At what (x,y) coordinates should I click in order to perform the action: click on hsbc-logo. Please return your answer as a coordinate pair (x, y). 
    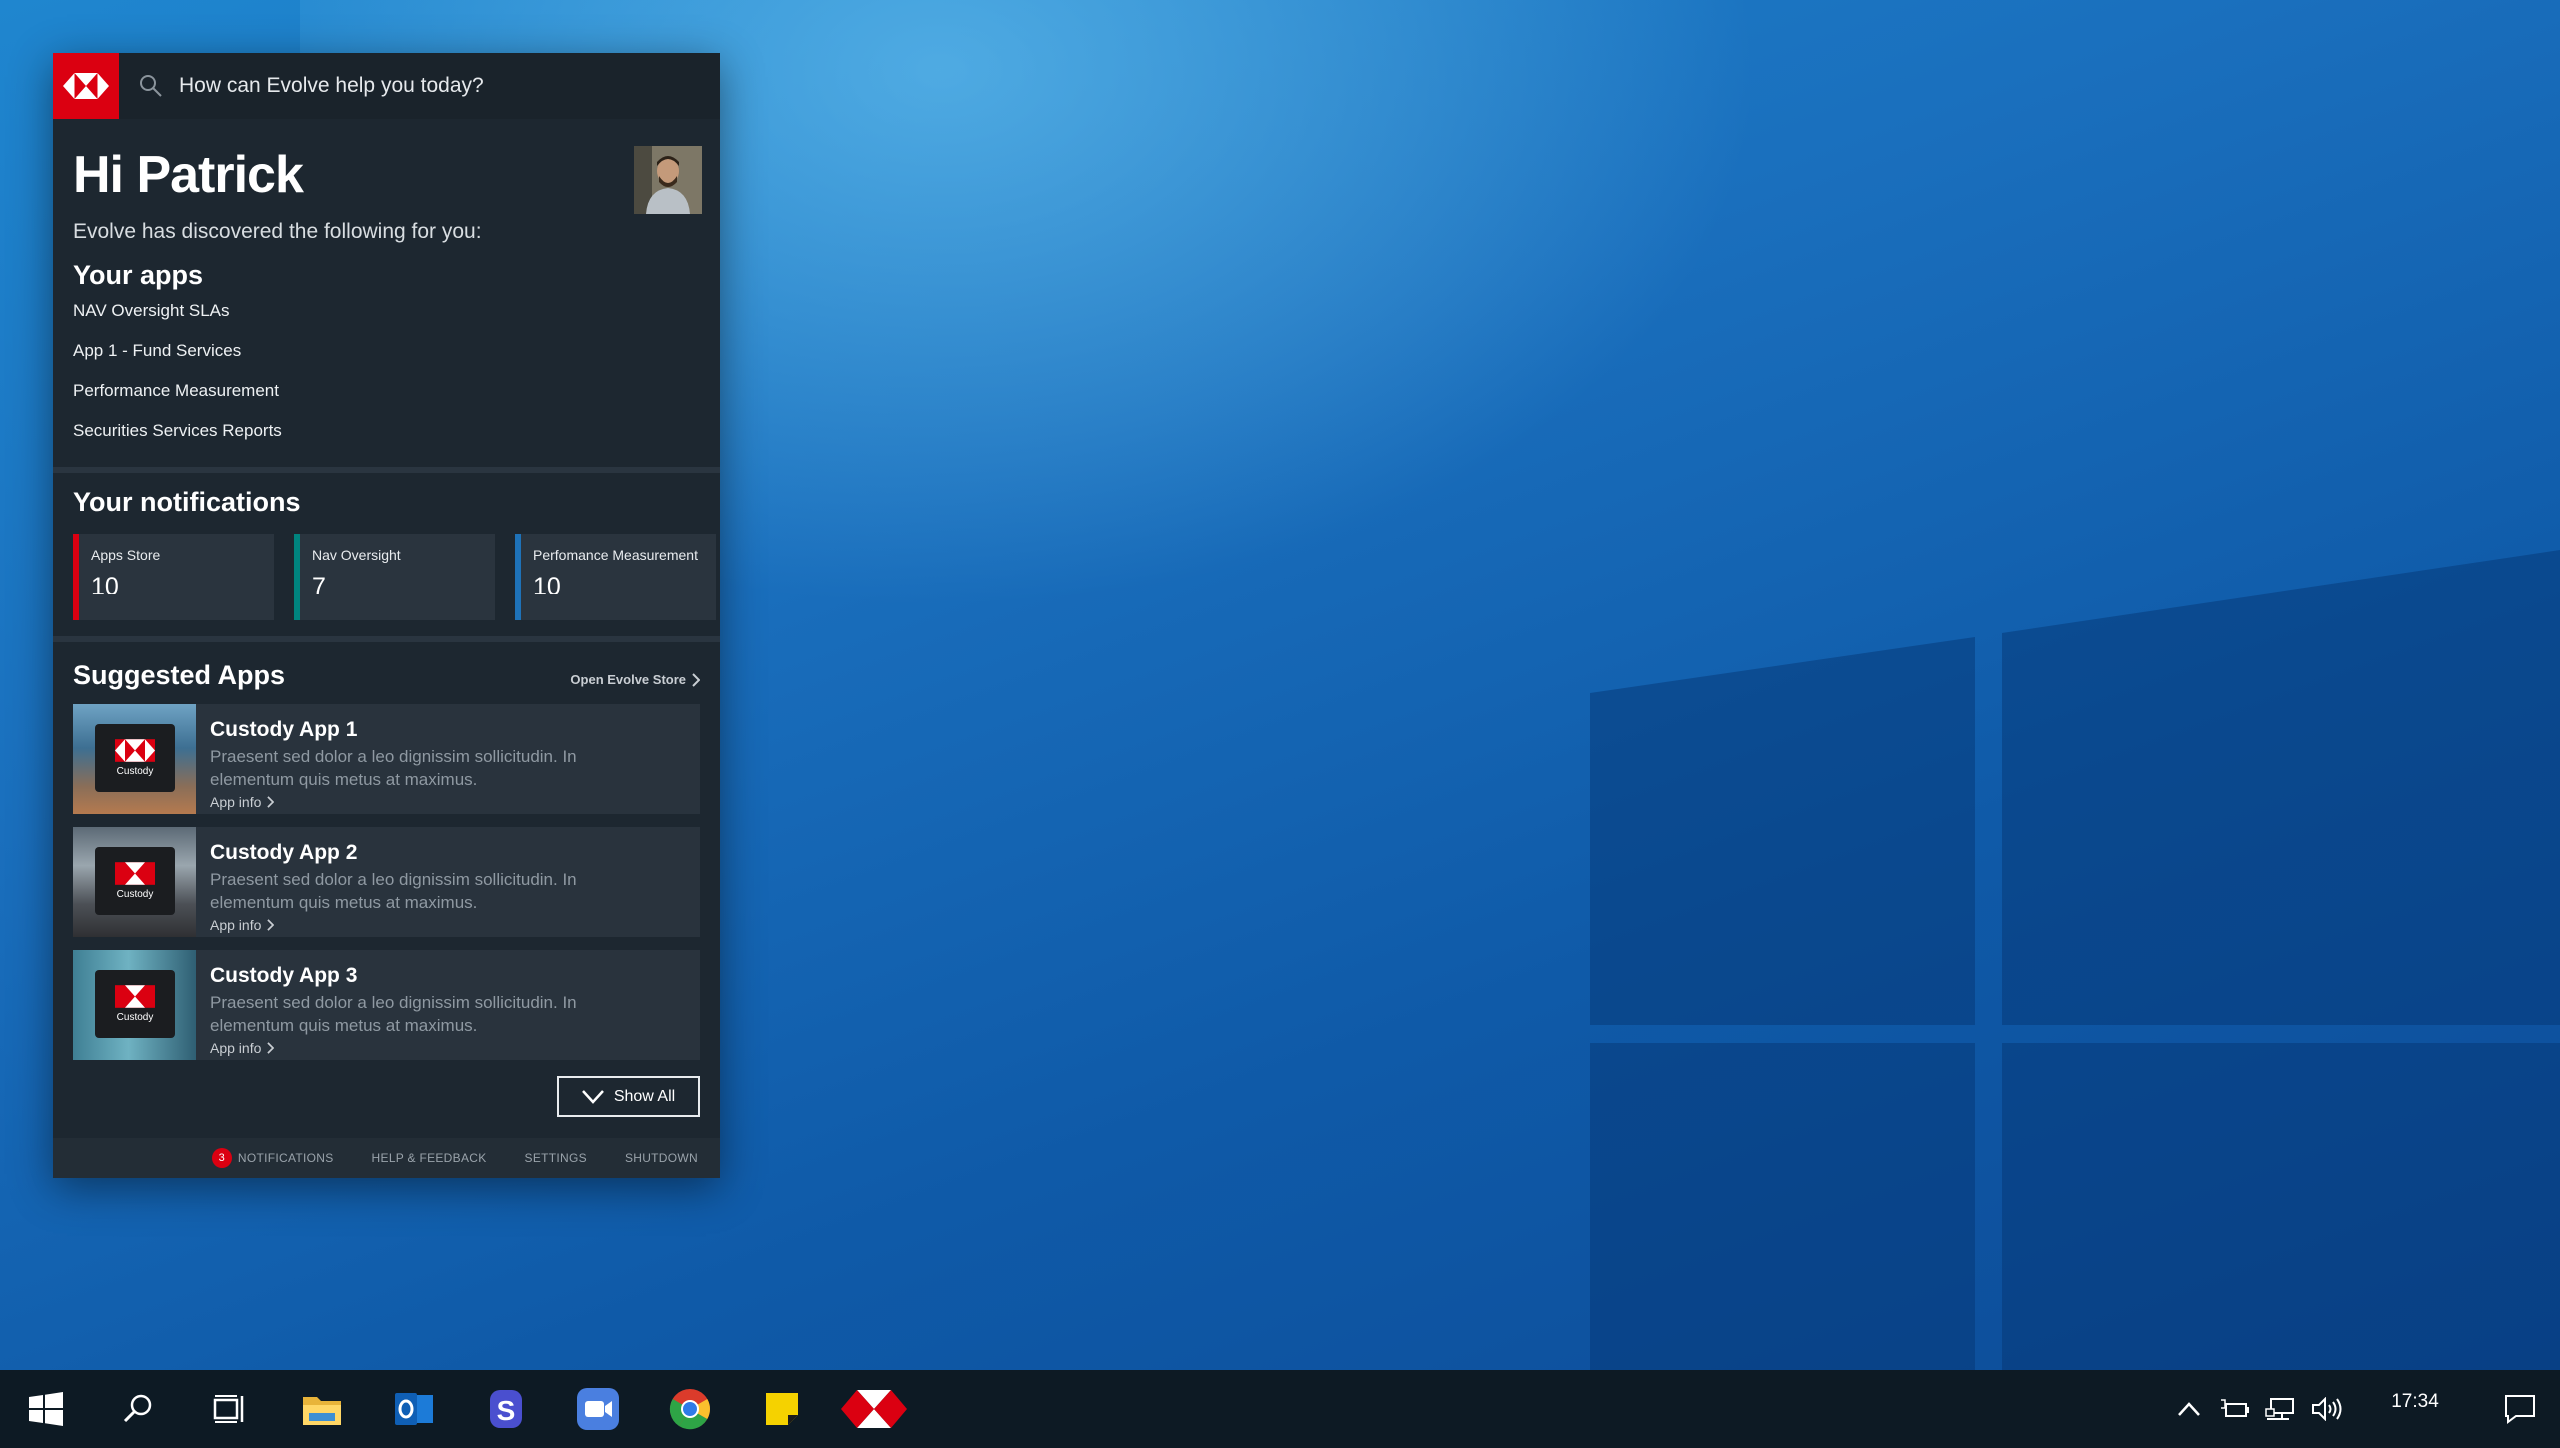
    Looking at the image, I should click on (86, 86).